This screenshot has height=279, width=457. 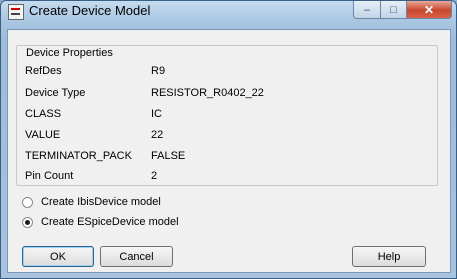 I want to click on window-title: Create Device Model, so click(x=90, y=10).